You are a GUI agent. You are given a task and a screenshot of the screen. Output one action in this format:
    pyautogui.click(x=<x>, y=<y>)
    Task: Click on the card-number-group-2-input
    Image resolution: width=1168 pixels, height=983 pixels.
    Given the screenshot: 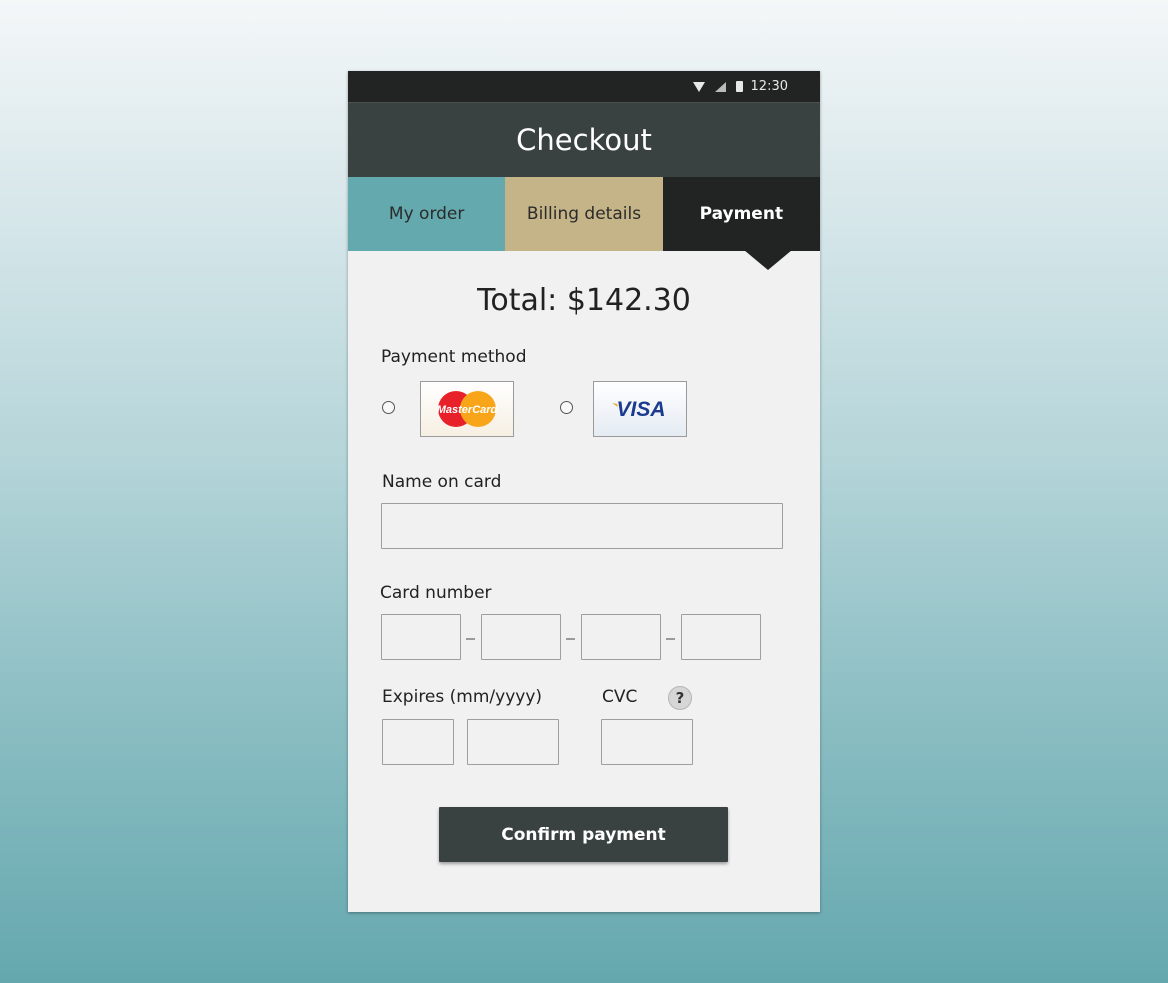 What is the action you would take?
    pyautogui.click(x=521, y=637)
    